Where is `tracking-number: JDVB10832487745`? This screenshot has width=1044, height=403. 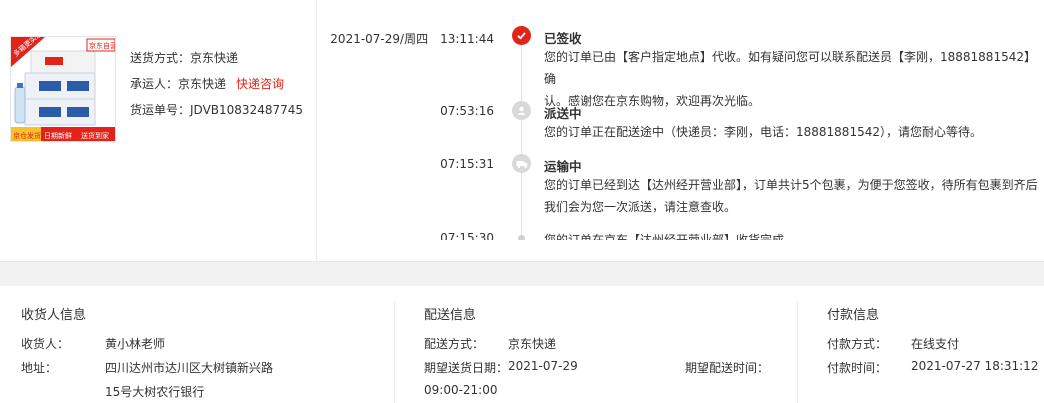 tracking-number: JDVB10832487745 is located at coordinates (246, 110).